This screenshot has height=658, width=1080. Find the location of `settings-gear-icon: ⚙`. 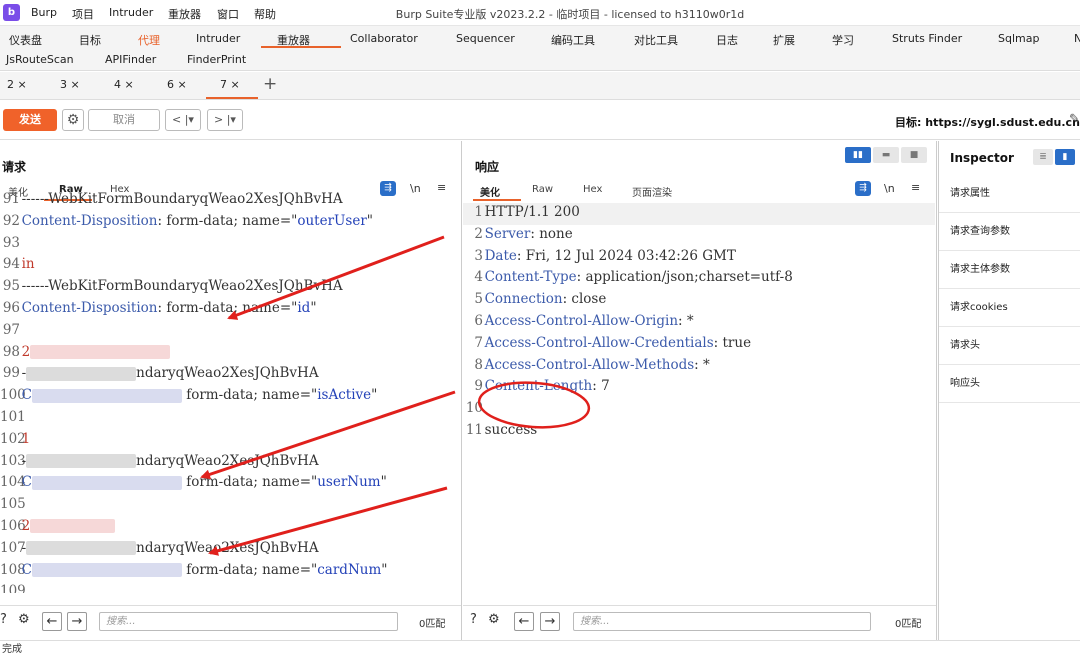

settings-gear-icon: ⚙ is located at coordinates (73, 120).